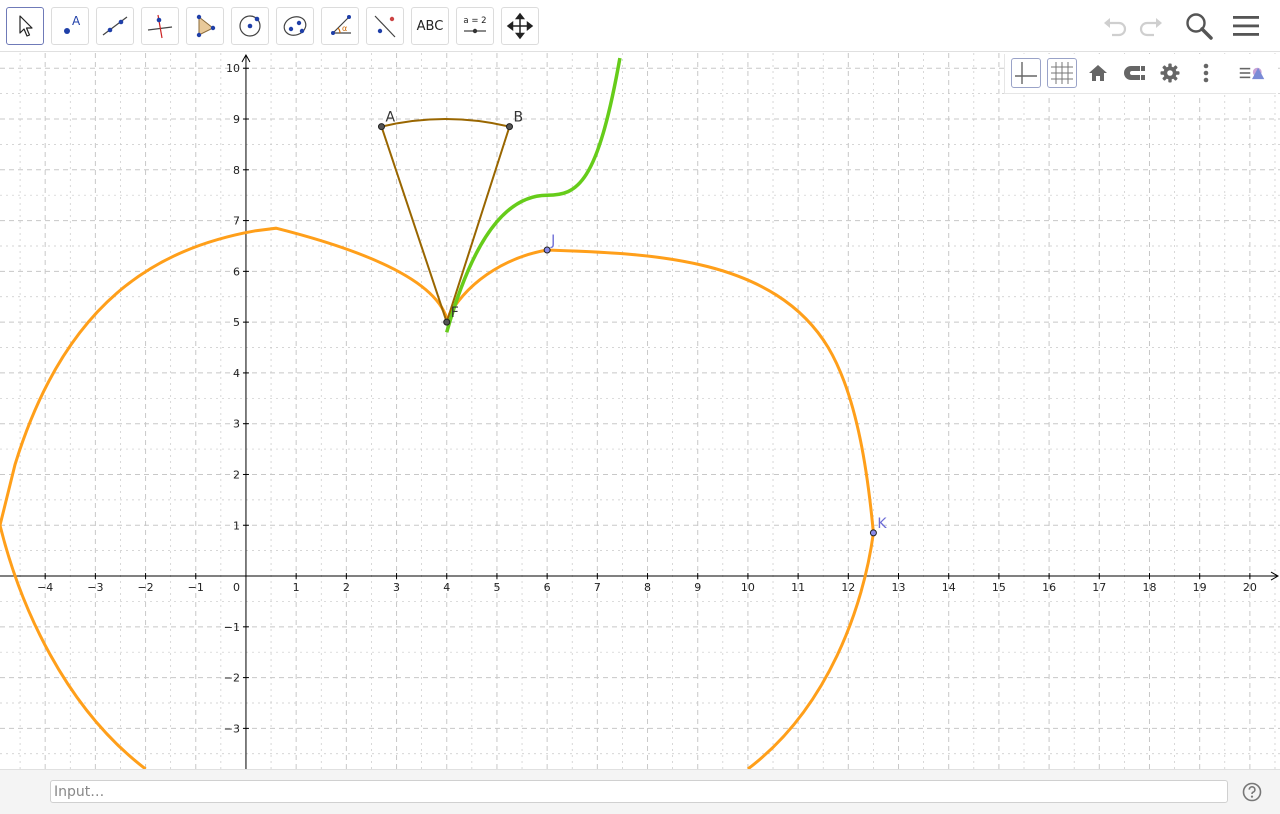  I want to click on move-tool, so click(25, 26).